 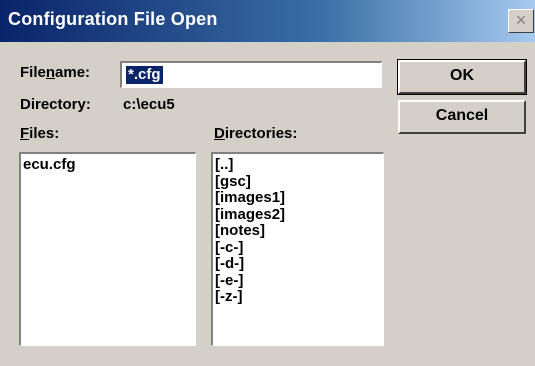 What do you see at coordinates (251, 74) in the screenshot?
I see `filename-input: *.cfg` at bounding box center [251, 74].